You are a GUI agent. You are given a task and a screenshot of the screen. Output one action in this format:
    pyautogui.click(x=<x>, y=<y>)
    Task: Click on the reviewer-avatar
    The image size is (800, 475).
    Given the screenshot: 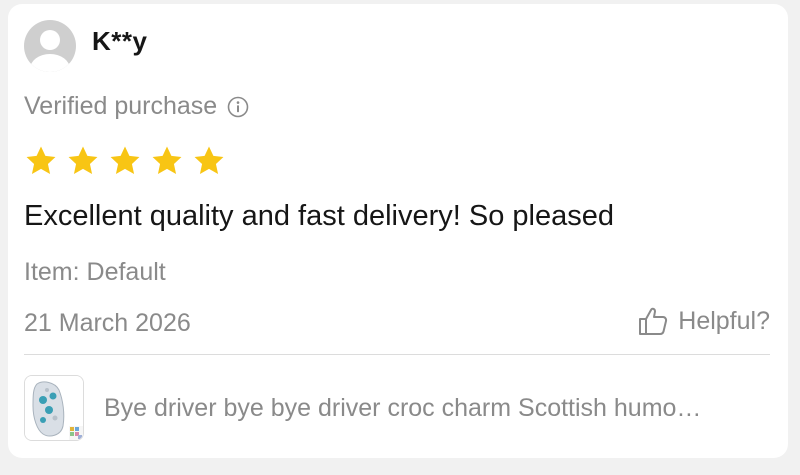 What is the action you would take?
    pyautogui.click(x=50, y=46)
    